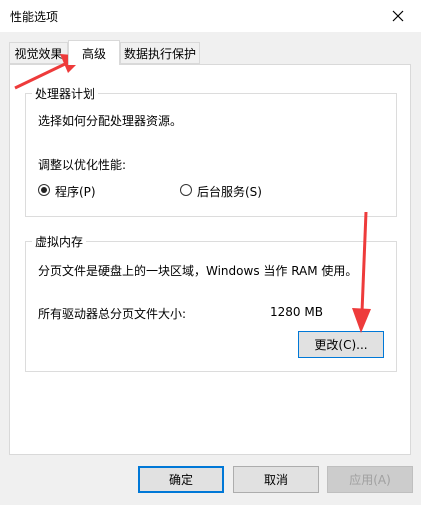 The image size is (421, 505). I want to click on apply-button: 应用(A), so click(370, 479).